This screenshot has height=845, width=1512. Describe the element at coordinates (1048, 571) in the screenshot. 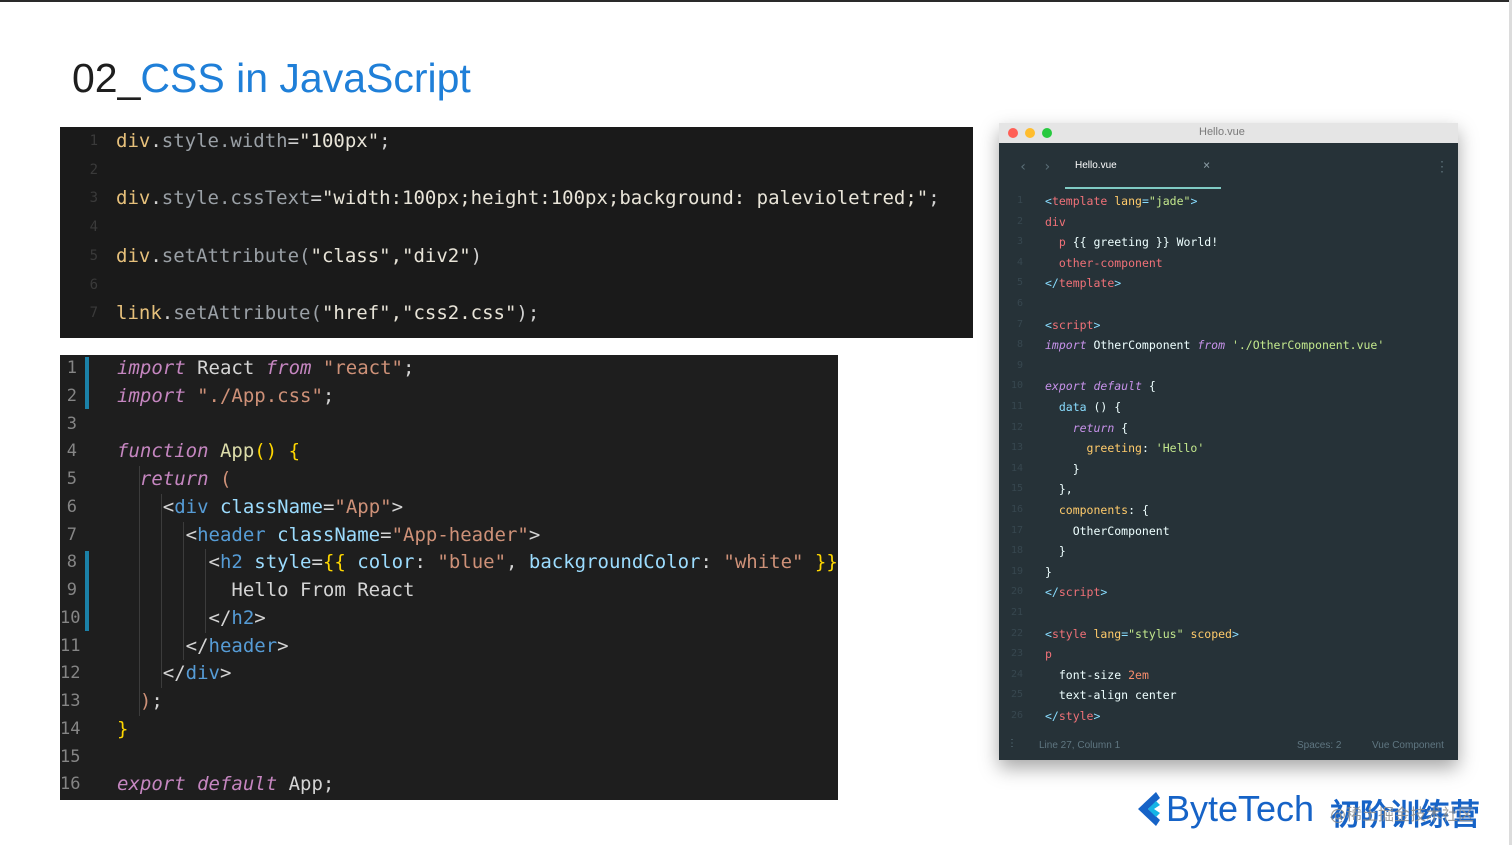

I see `code-token: }` at that location.